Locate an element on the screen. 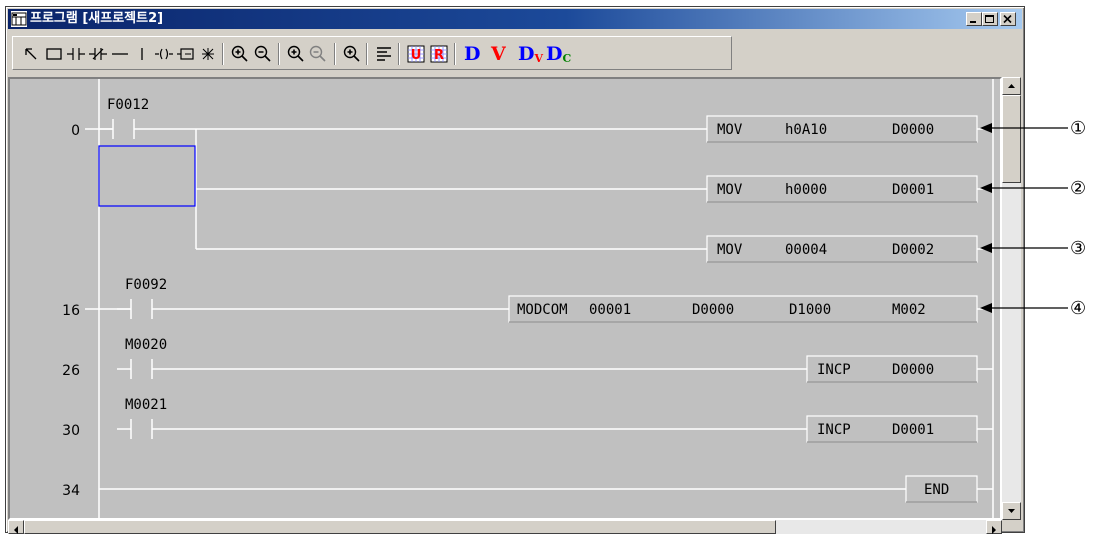 The height and width of the screenshot is (540, 1102). callout-1: ④ is located at coordinates (1033, 308).